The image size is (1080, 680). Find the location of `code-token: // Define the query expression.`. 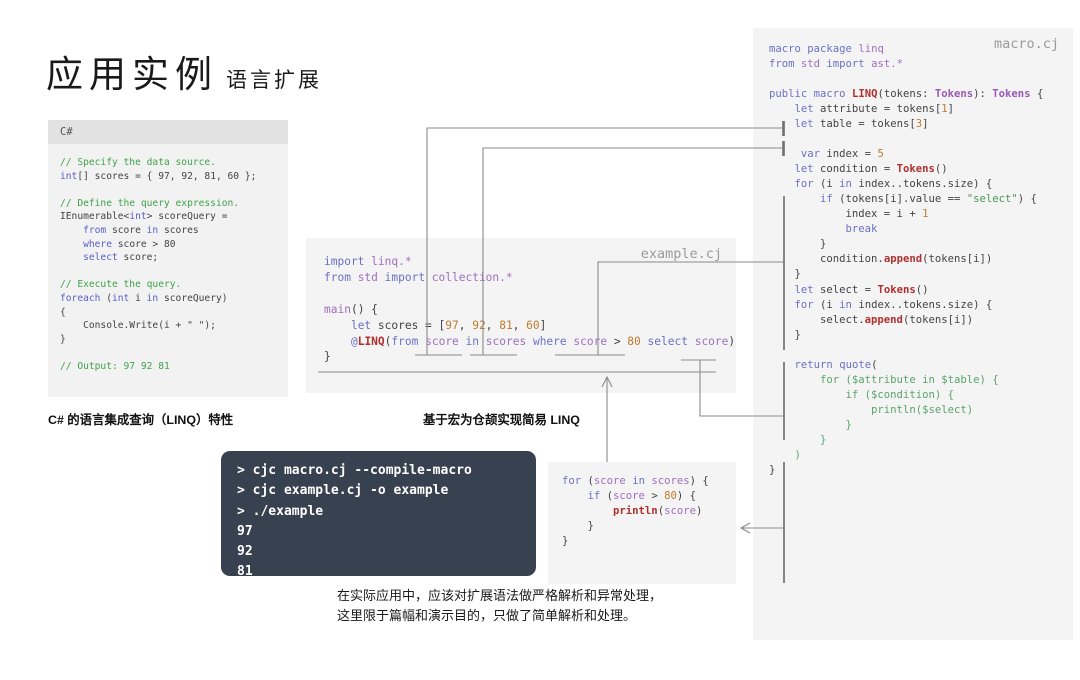

code-token: // Define the query expression. is located at coordinates (150, 203).